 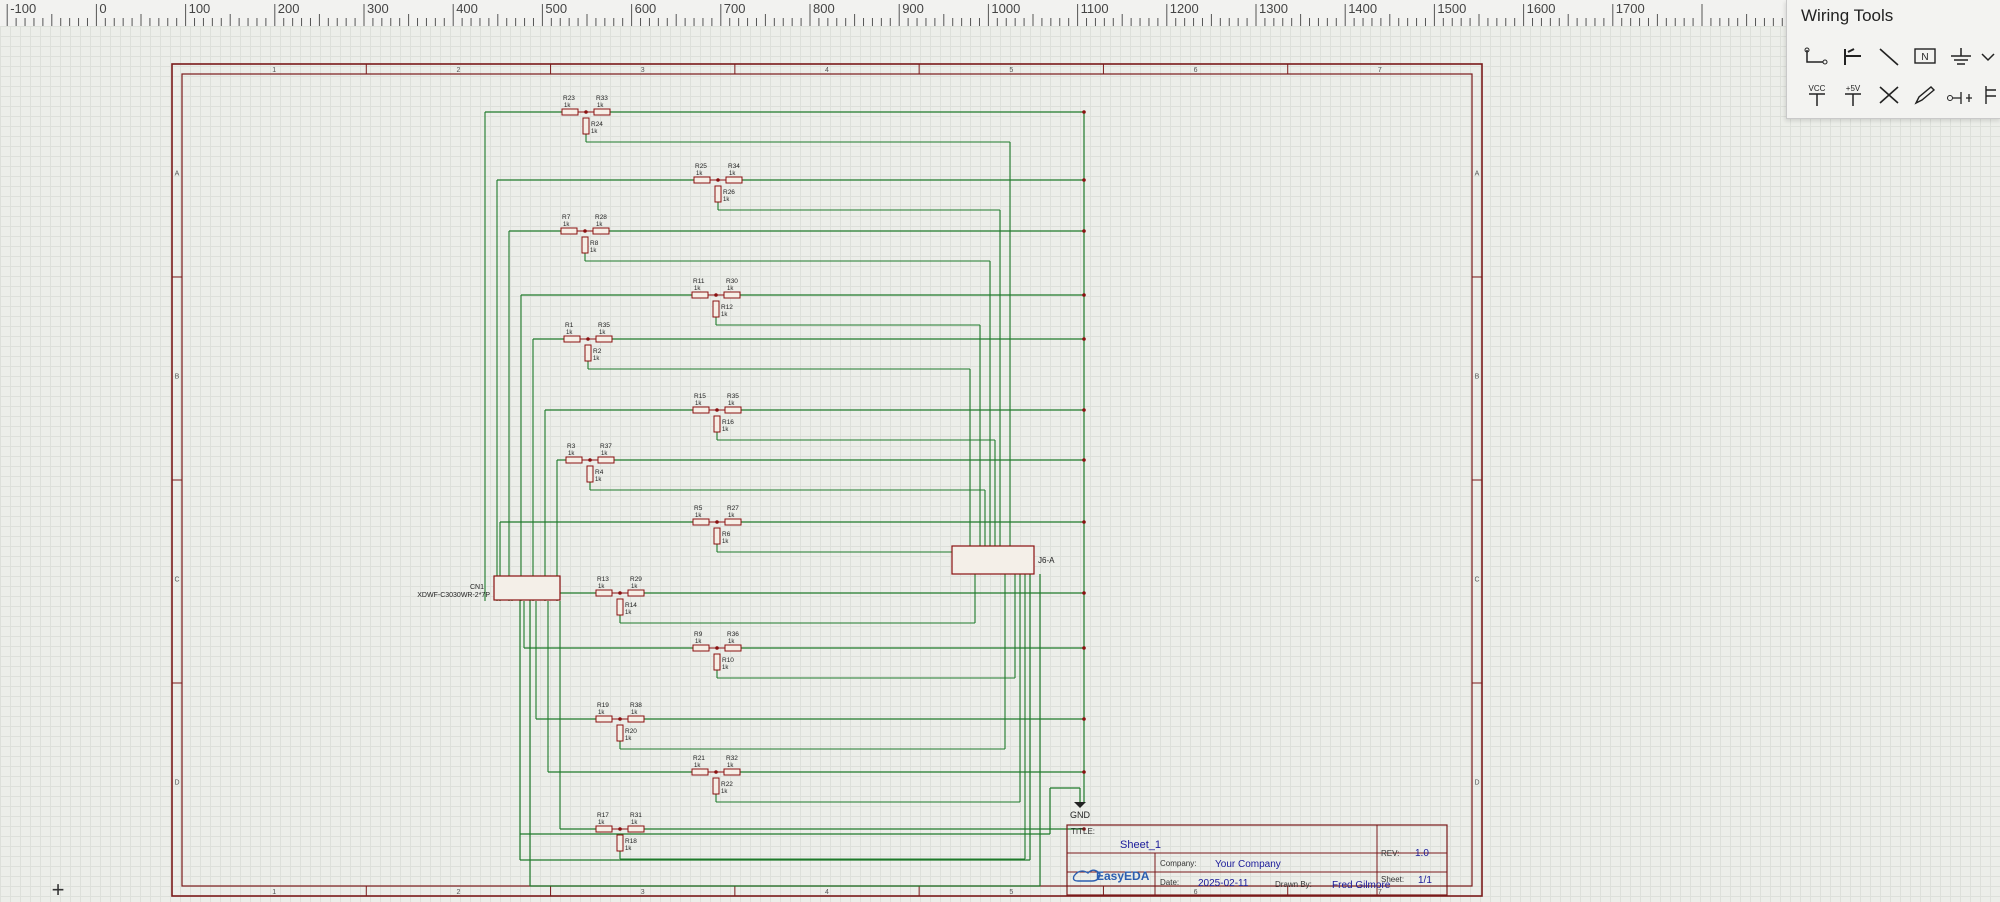 I want to click on resistor-designator: R29, so click(x=636, y=579).